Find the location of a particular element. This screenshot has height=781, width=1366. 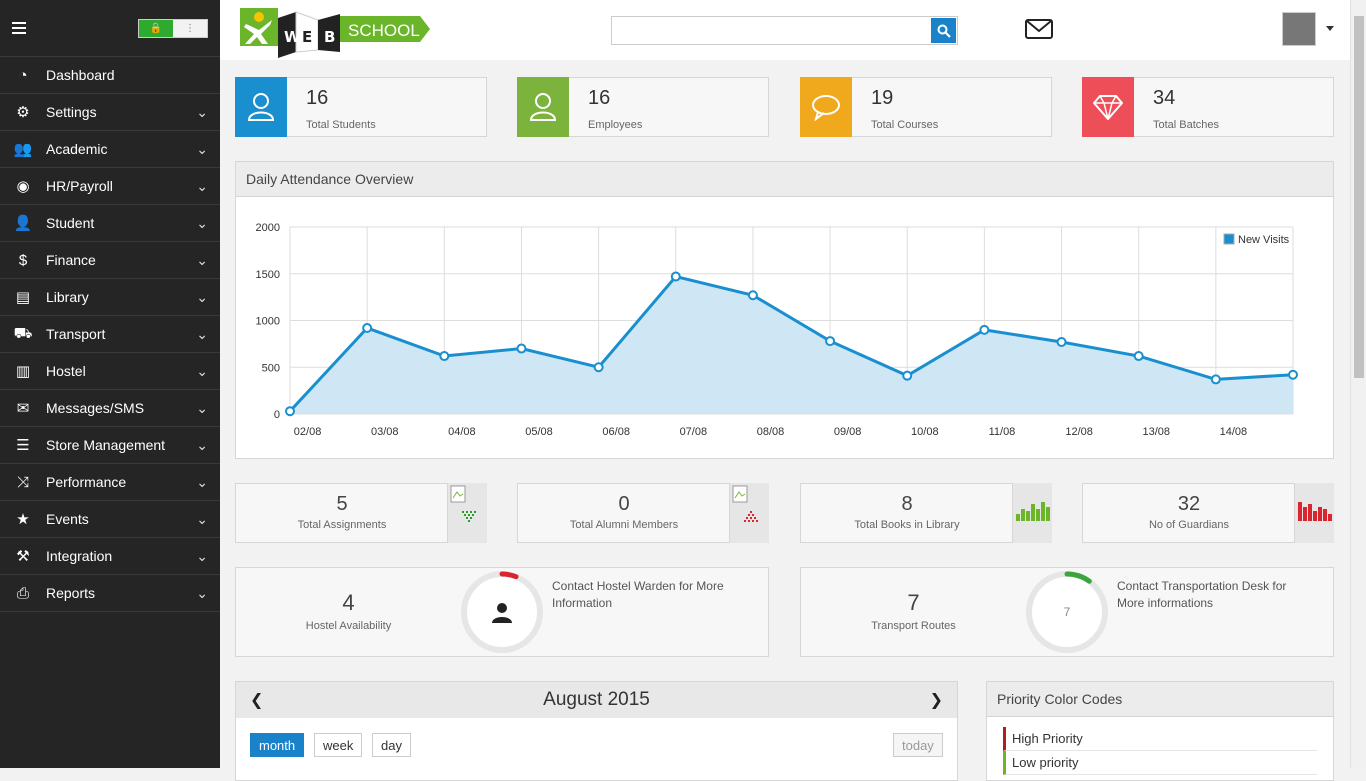

priority-list: High Priority Low priority is located at coordinates (1160, 746).